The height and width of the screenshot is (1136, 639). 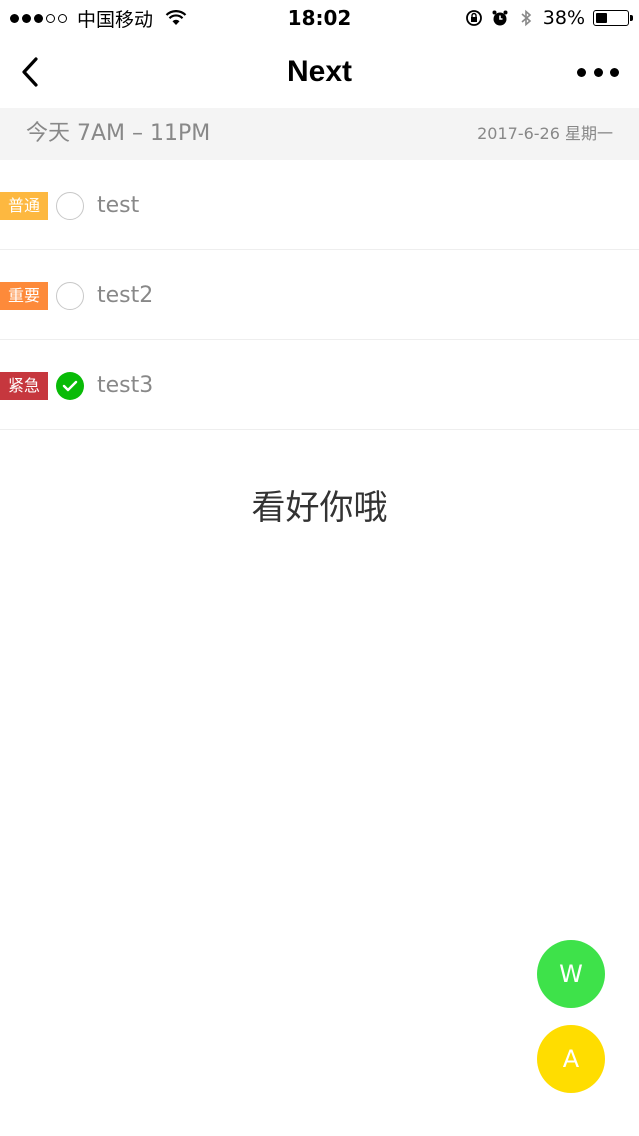 What do you see at coordinates (118, 133) in the screenshot?
I see `time-range-label: 今天 7AM – 11PM` at bounding box center [118, 133].